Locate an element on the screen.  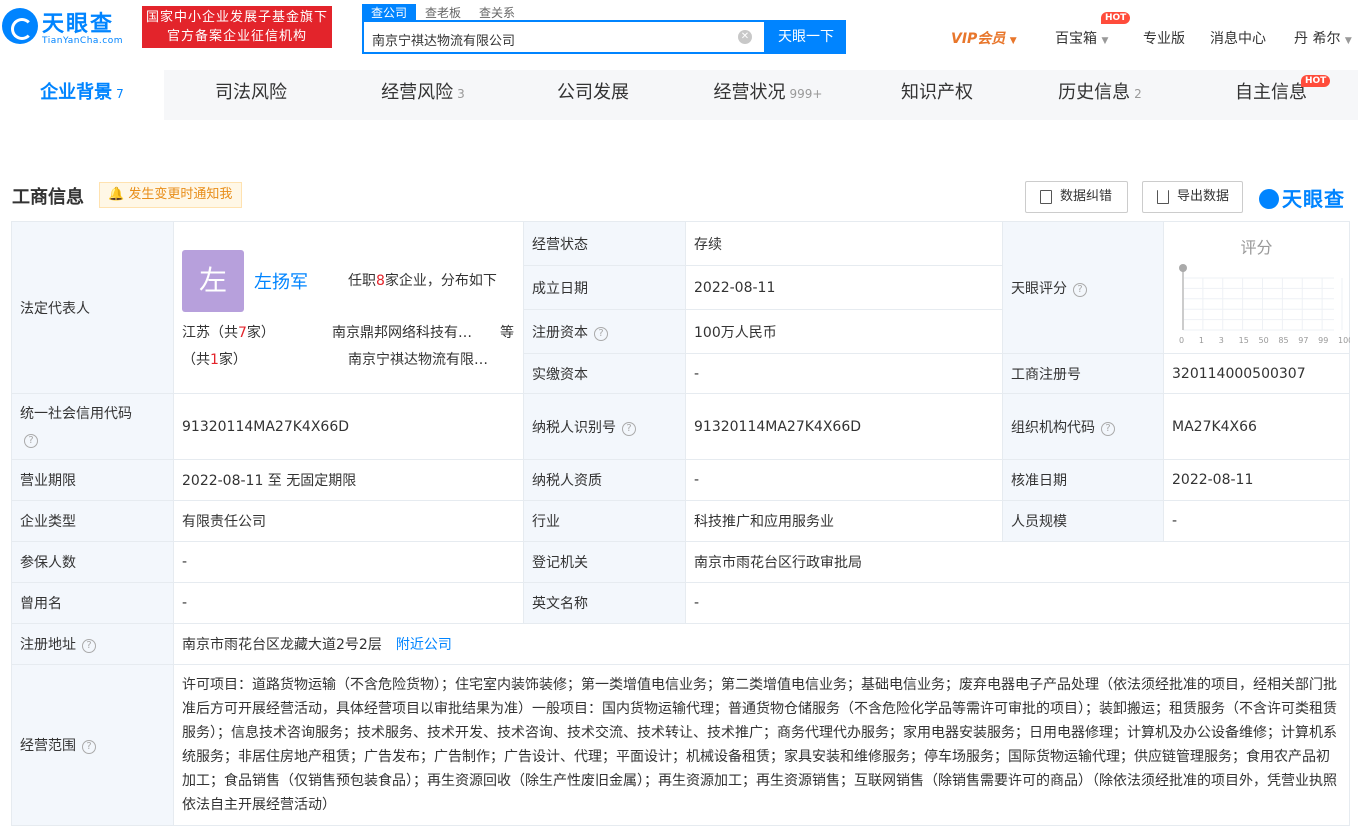
status-label: 经营状态 is located at coordinates (604, 243).